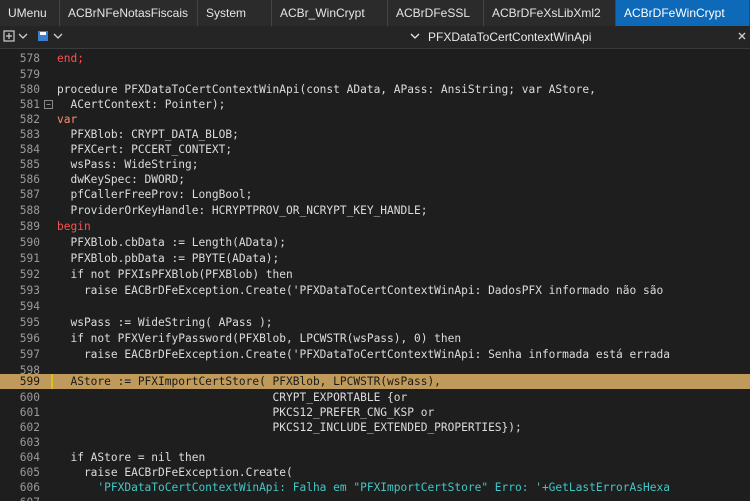 Image resolution: width=750 pixels, height=501 pixels. What do you see at coordinates (172, 242) in the screenshot?
I see `code-text: PFXBlob.cbData := Length(AData);` at bounding box center [172, 242].